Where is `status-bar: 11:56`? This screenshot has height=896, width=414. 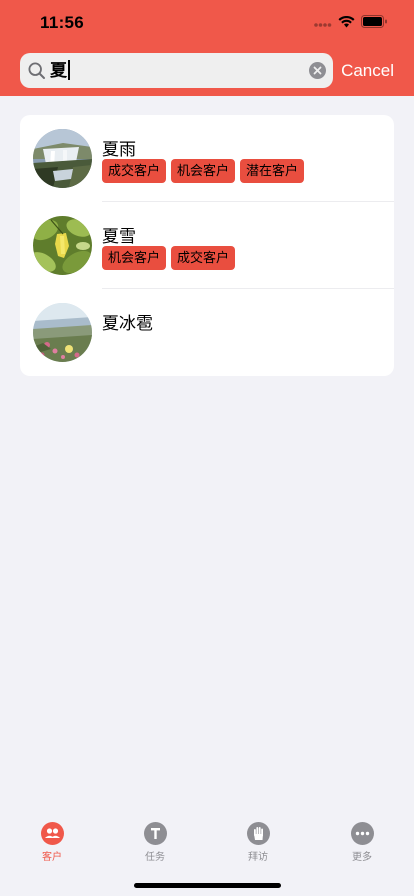 status-bar: 11:56 is located at coordinates (207, 22).